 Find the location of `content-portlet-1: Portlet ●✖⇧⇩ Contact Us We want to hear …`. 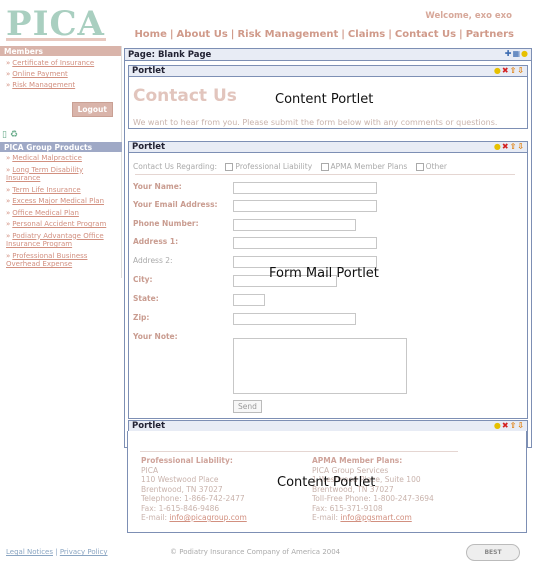

content-portlet-1: Portlet ●✖⇧⇩ Contact Us We want to hear … is located at coordinates (328, 97).